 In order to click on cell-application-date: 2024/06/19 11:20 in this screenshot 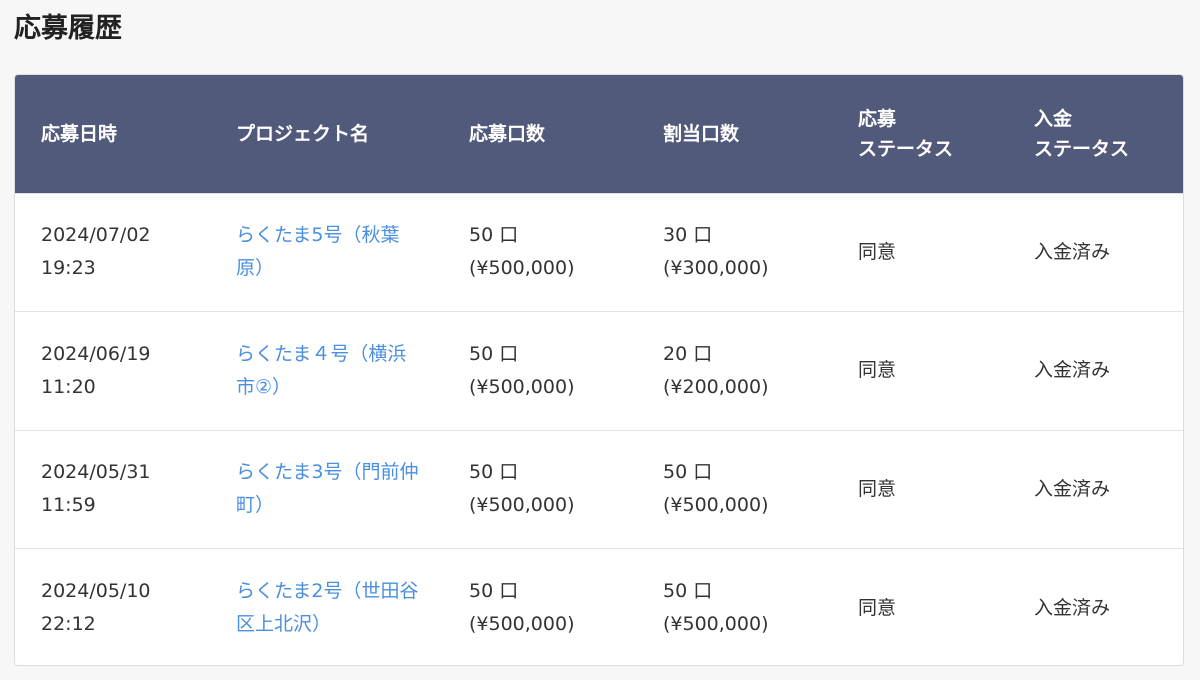, I will do `click(96, 370)`.